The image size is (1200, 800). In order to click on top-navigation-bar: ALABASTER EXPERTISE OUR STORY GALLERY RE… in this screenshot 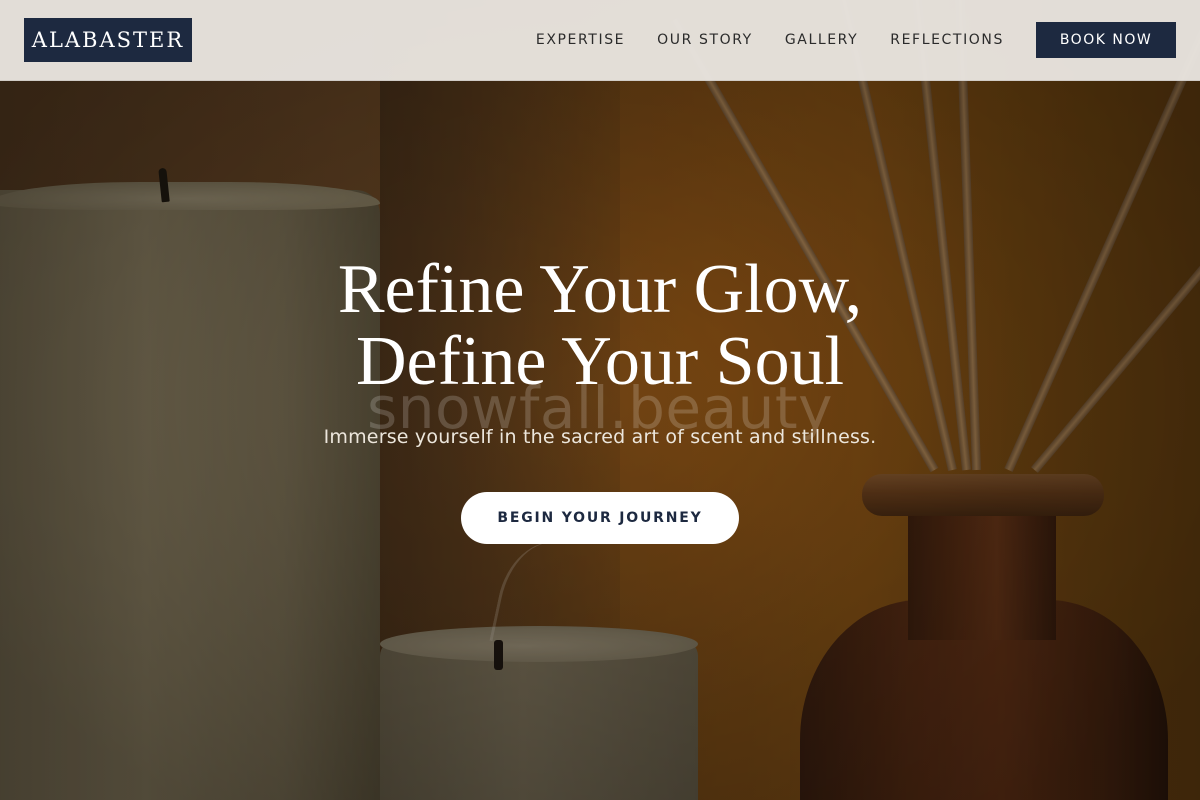, I will do `click(600, 40)`.